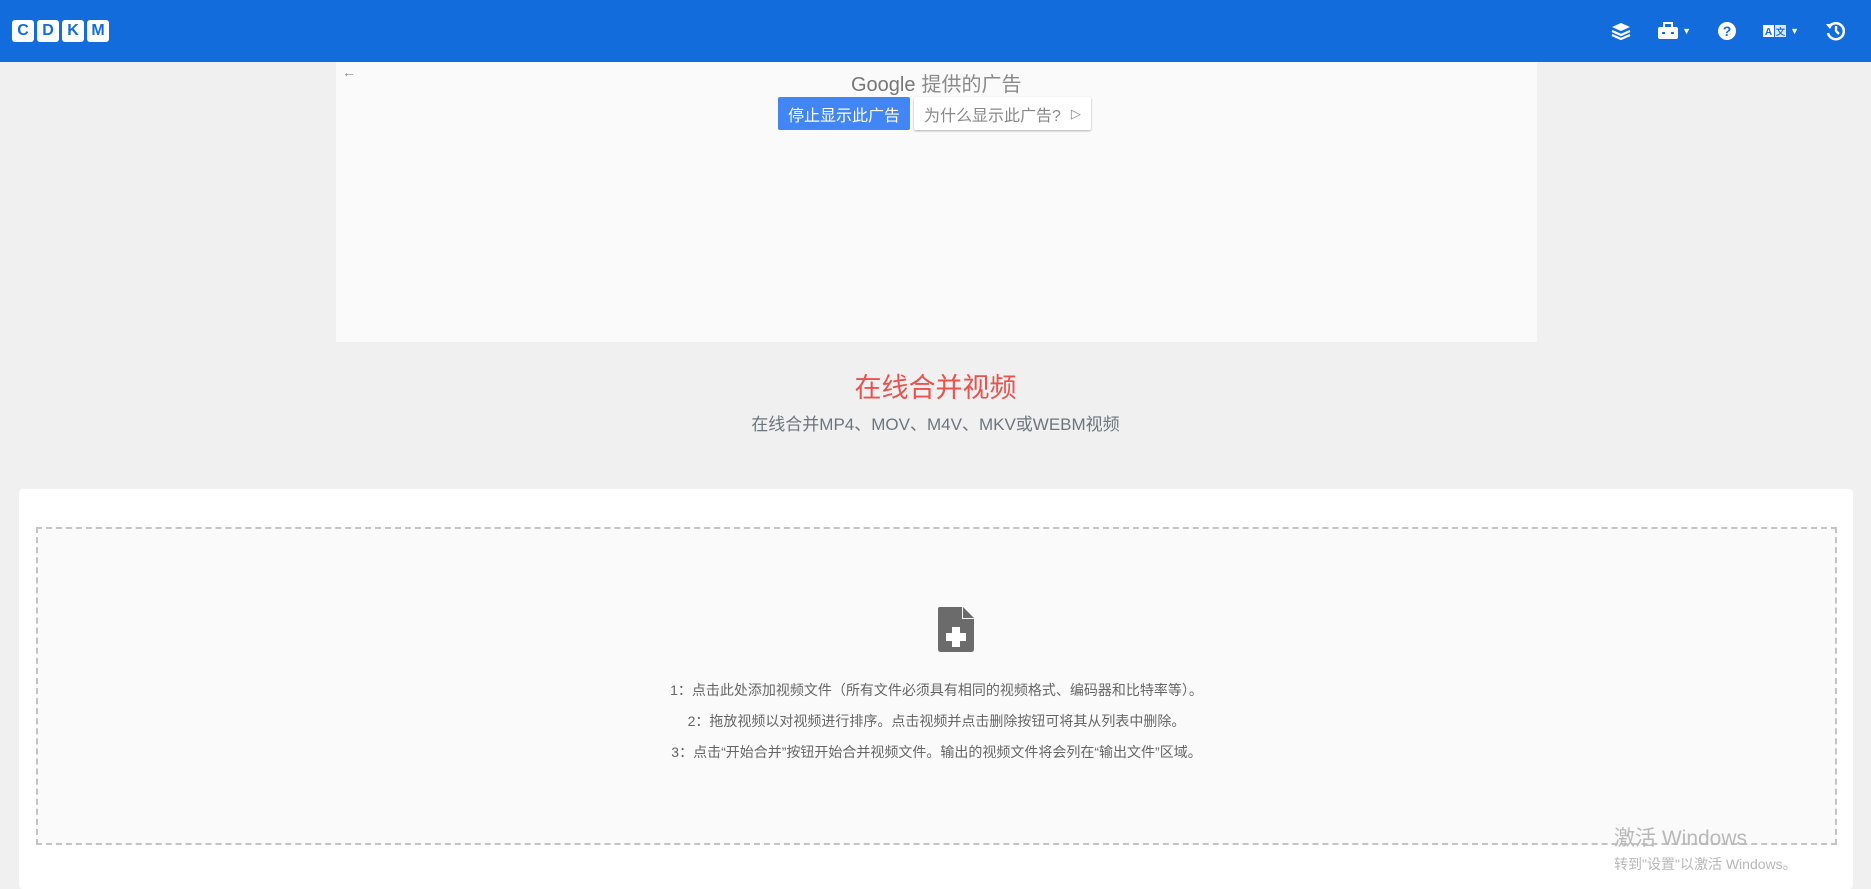 This screenshot has width=1871, height=889. Describe the element at coordinates (1075, 113) in the screenshot. I see `play-icon: ▷` at that location.